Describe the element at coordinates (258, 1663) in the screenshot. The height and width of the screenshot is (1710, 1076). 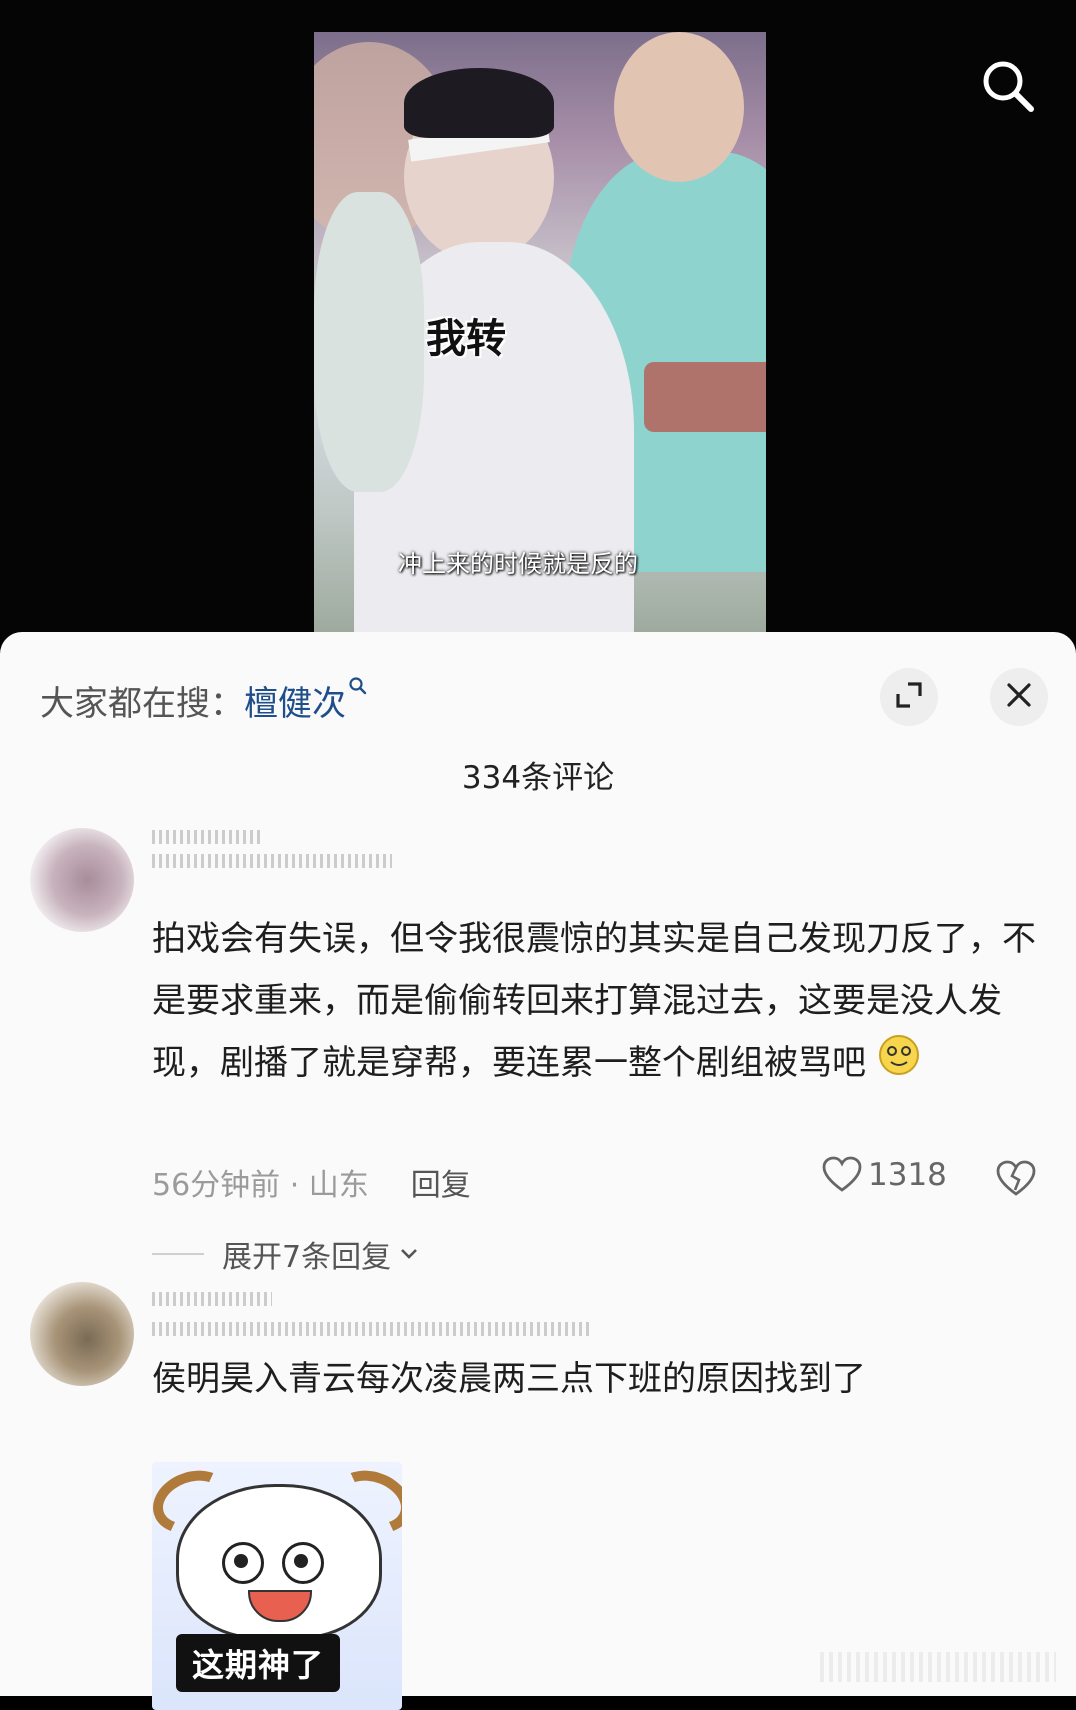
I see `sticker-caption: 这期神了` at that location.